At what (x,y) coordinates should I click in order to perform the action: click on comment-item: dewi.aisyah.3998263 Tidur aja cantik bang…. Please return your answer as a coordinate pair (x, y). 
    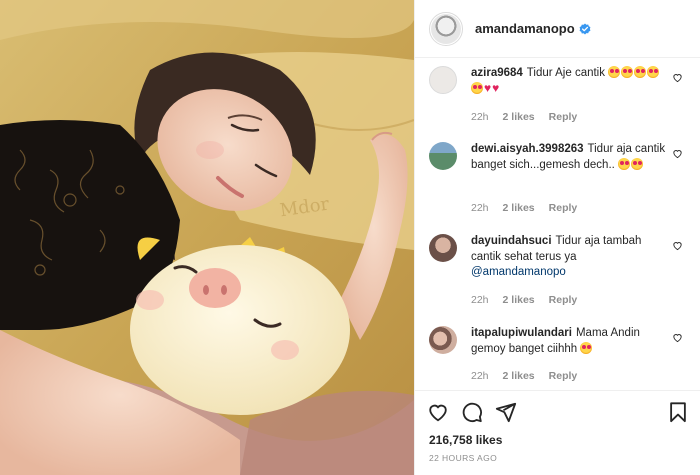
    Looking at the image, I should click on (557, 179).